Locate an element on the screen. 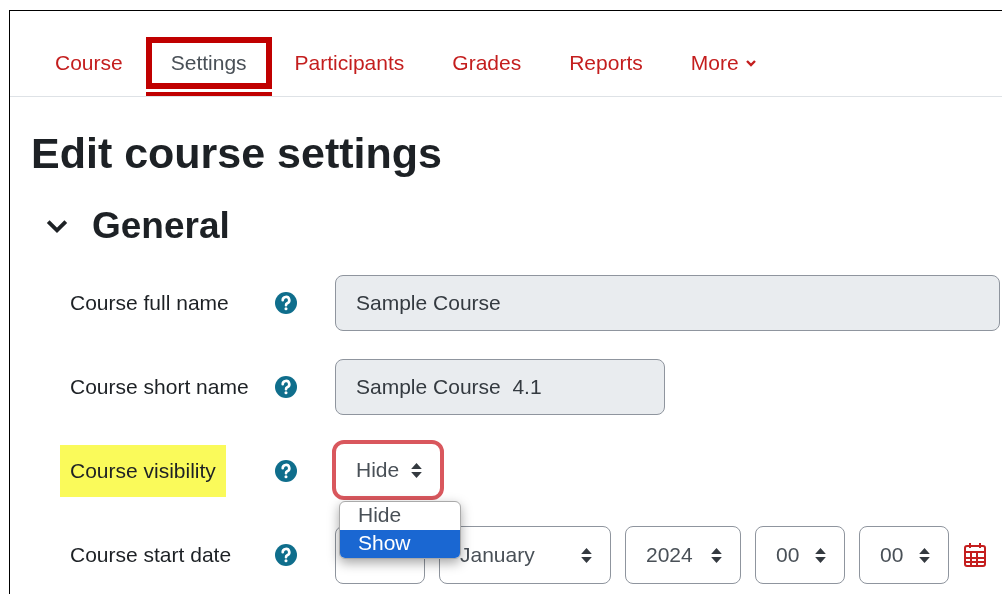  page-heading: Edit course settings is located at coordinates (237, 153).